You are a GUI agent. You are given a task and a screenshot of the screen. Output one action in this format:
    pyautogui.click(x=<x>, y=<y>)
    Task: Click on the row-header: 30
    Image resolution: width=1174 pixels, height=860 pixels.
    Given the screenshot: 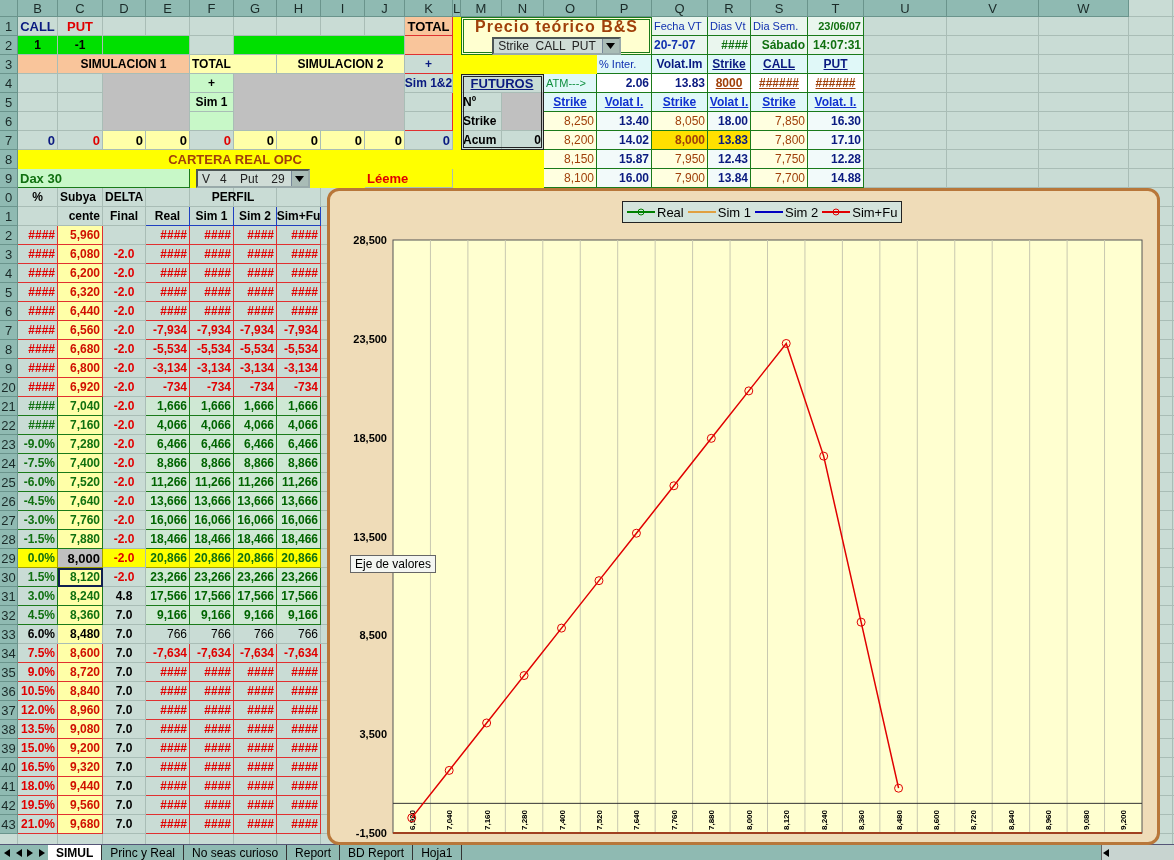 What is the action you would take?
    pyautogui.click(x=9, y=577)
    